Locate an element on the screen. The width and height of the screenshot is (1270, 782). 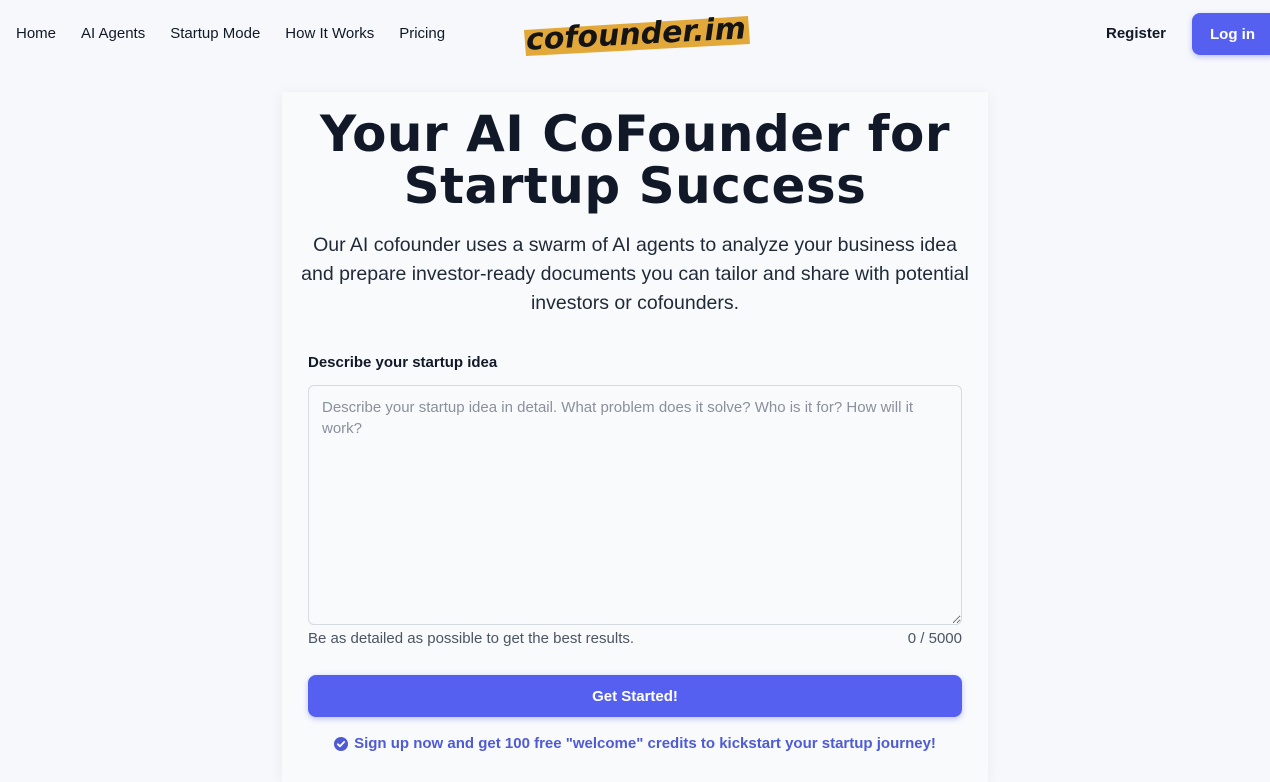
brand-logo-text: cofounder.im is located at coordinates (636, 34).